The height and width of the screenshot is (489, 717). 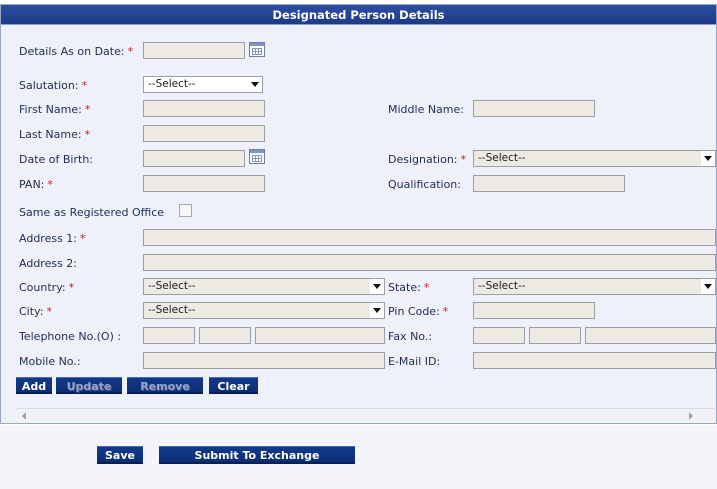 I want to click on designation-select: --Select--, so click(x=594, y=158).